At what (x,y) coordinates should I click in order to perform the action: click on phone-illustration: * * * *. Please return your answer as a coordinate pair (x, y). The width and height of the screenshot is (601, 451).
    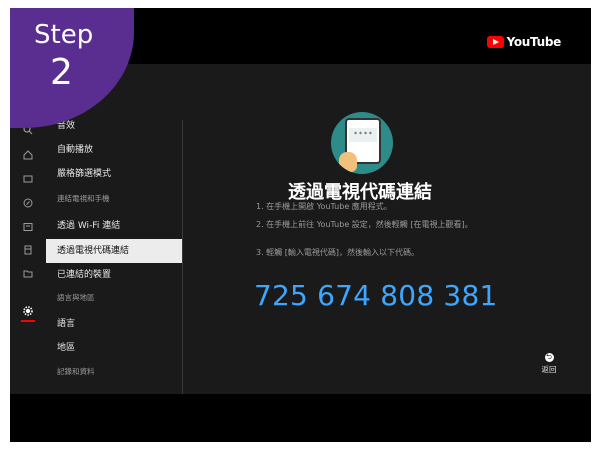
    Looking at the image, I should click on (362, 143).